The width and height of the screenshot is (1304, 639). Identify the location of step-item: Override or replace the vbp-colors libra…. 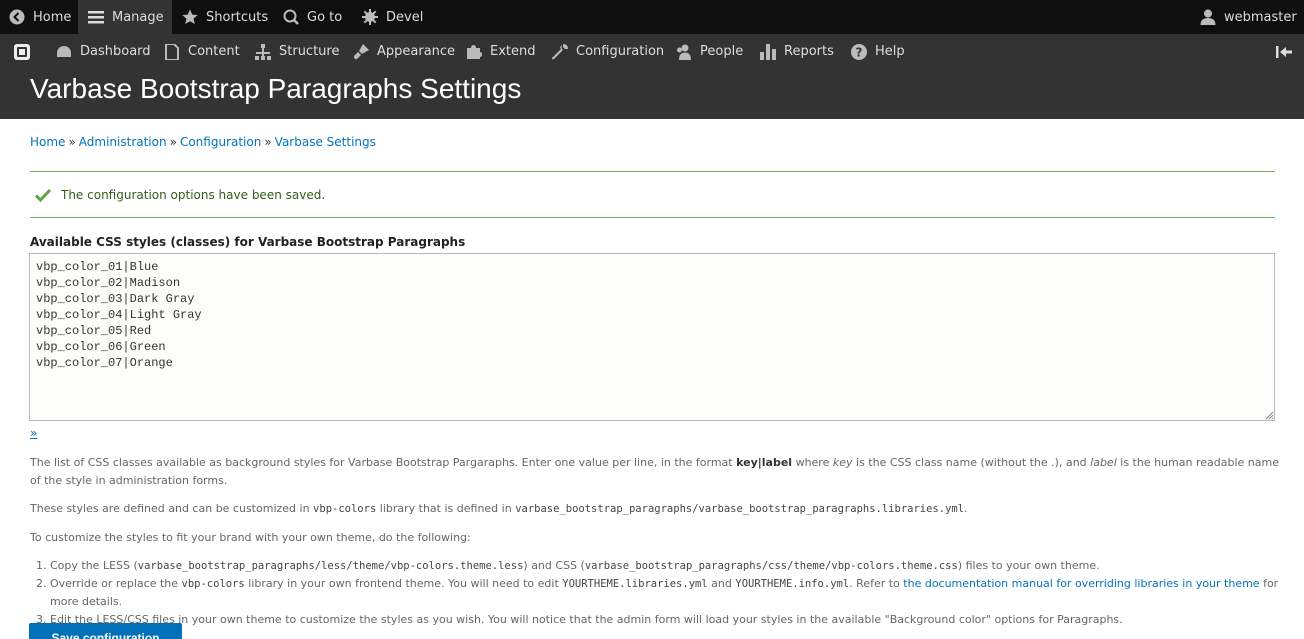
(665, 593).